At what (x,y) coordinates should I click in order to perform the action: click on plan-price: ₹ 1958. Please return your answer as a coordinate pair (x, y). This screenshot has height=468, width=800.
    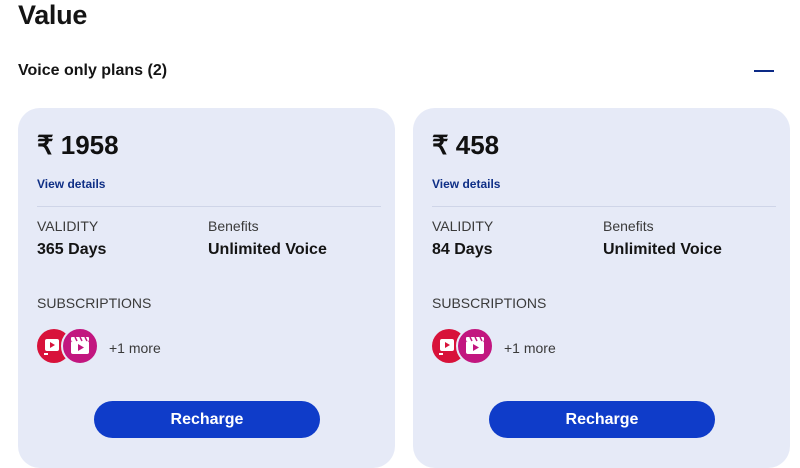
    Looking at the image, I should click on (78, 145).